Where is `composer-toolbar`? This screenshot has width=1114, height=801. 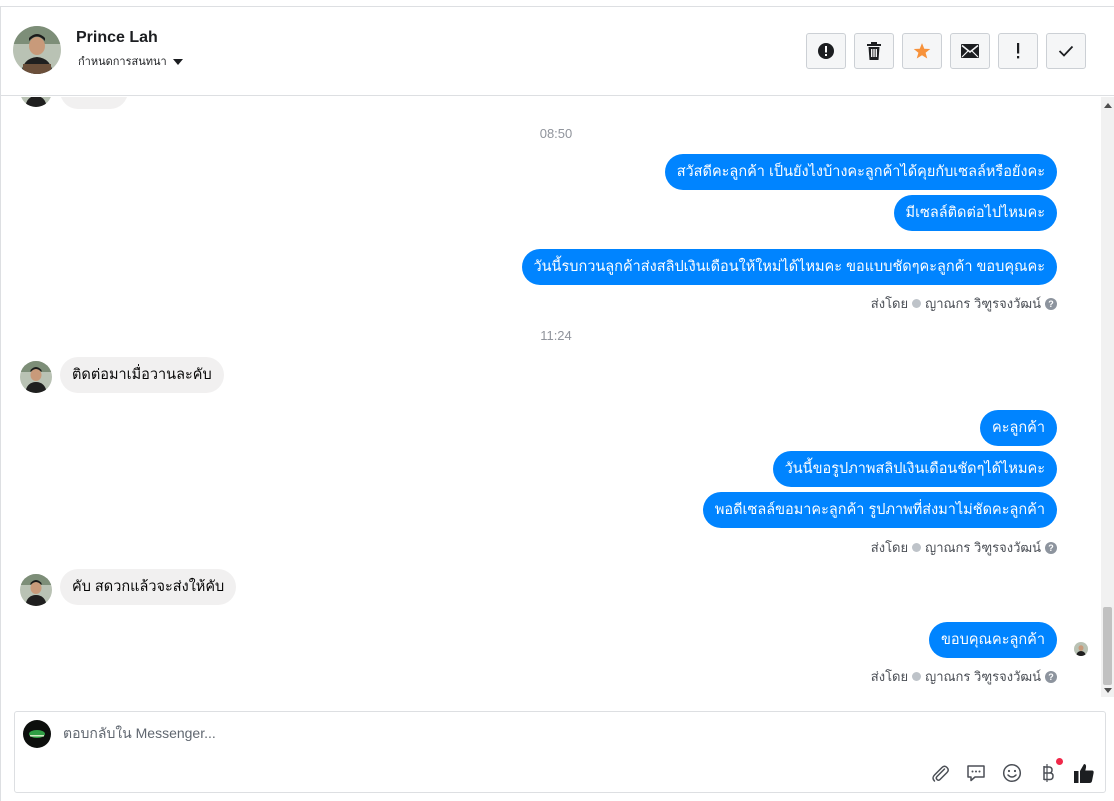
composer-toolbar is located at coordinates (1012, 771).